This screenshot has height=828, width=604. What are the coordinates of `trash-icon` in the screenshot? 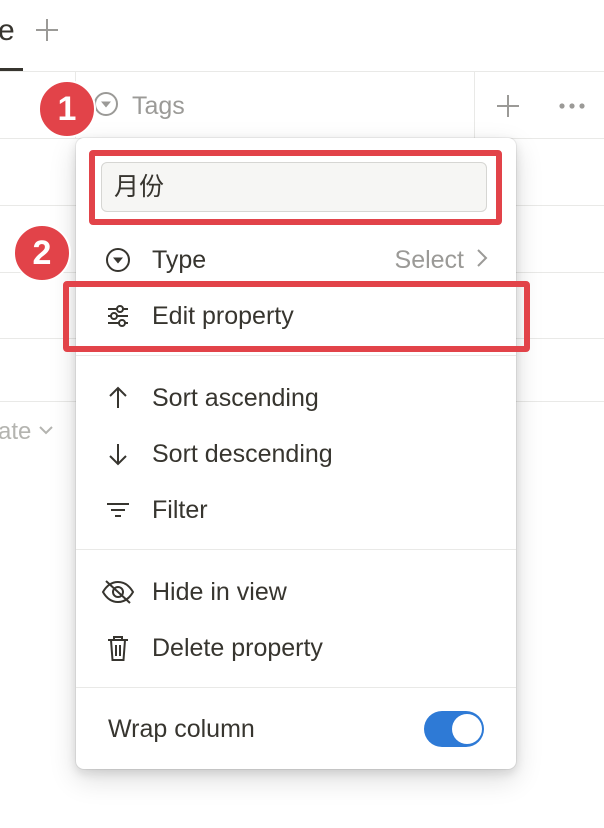 It's located at (118, 648).